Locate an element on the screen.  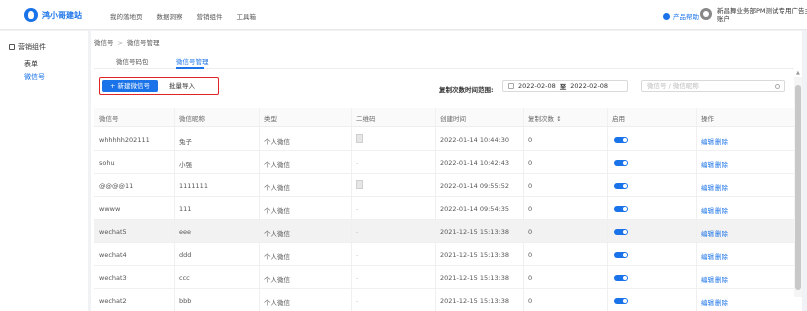
cell-wechat-id: sohu is located at coordinates (107, 163).